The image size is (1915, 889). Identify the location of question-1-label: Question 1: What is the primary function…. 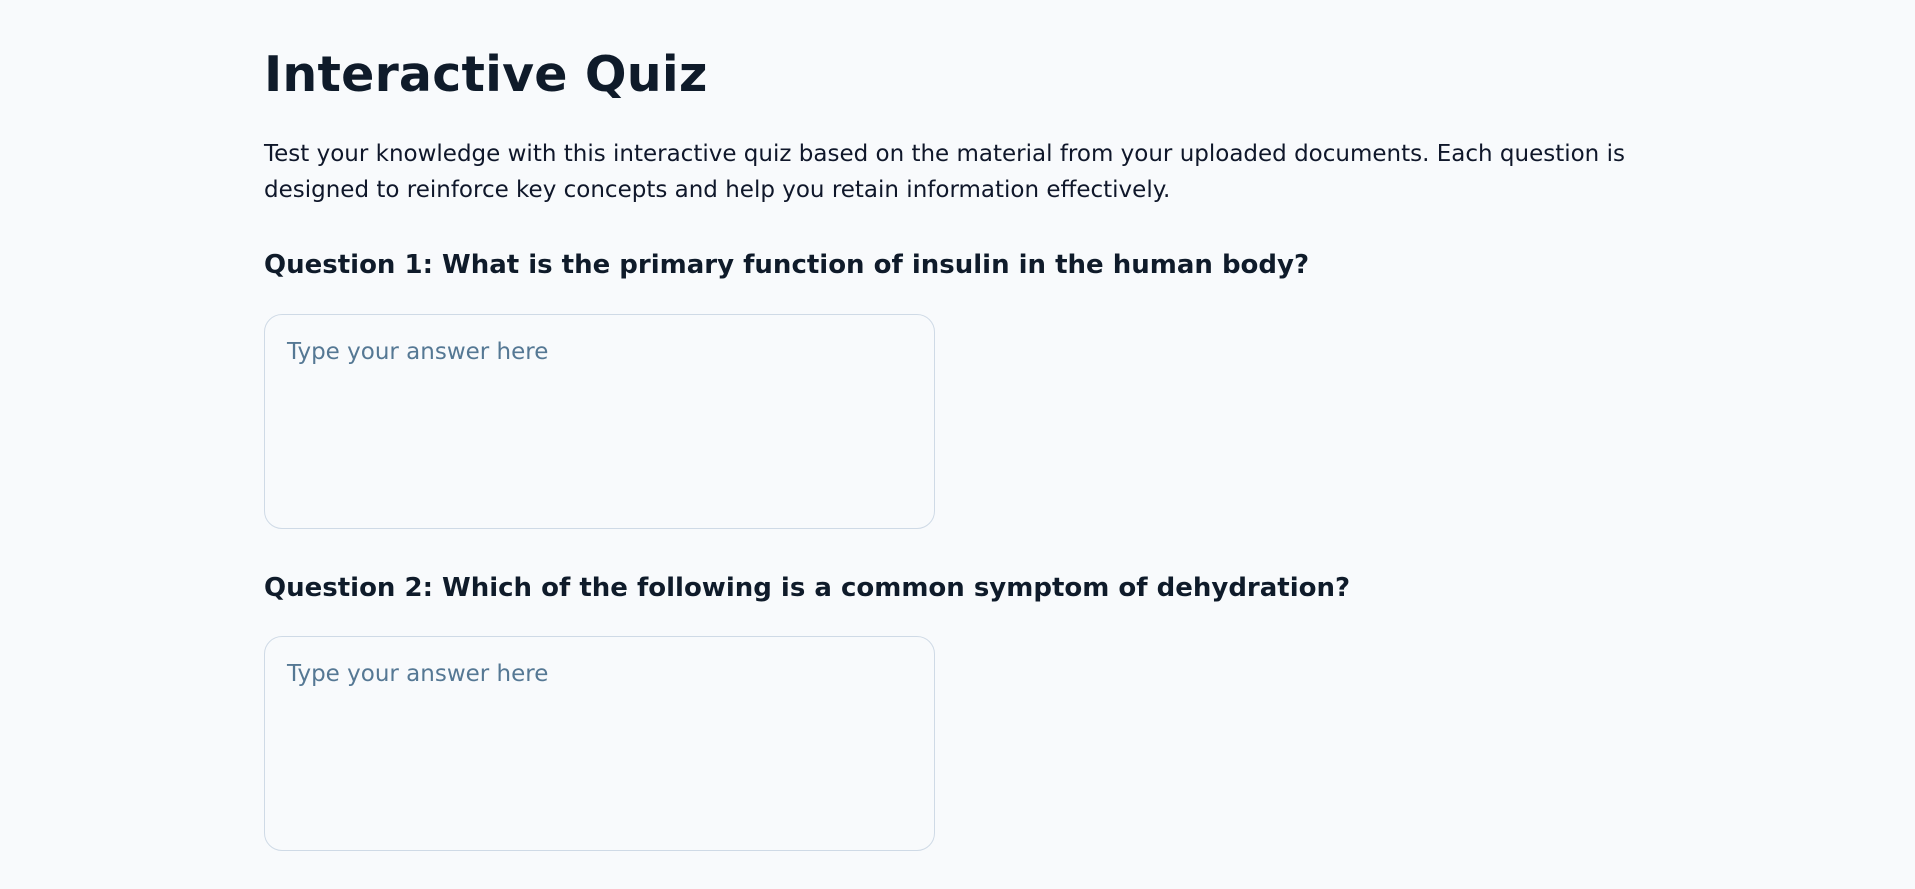
(787, 265).